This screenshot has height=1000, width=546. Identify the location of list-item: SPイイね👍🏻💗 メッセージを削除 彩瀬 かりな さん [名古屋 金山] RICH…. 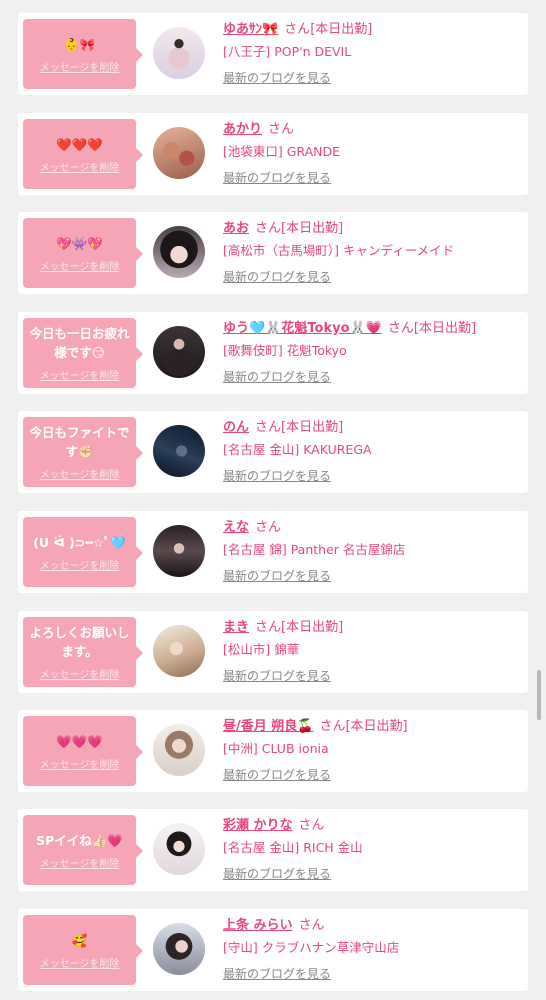
(273, 850).